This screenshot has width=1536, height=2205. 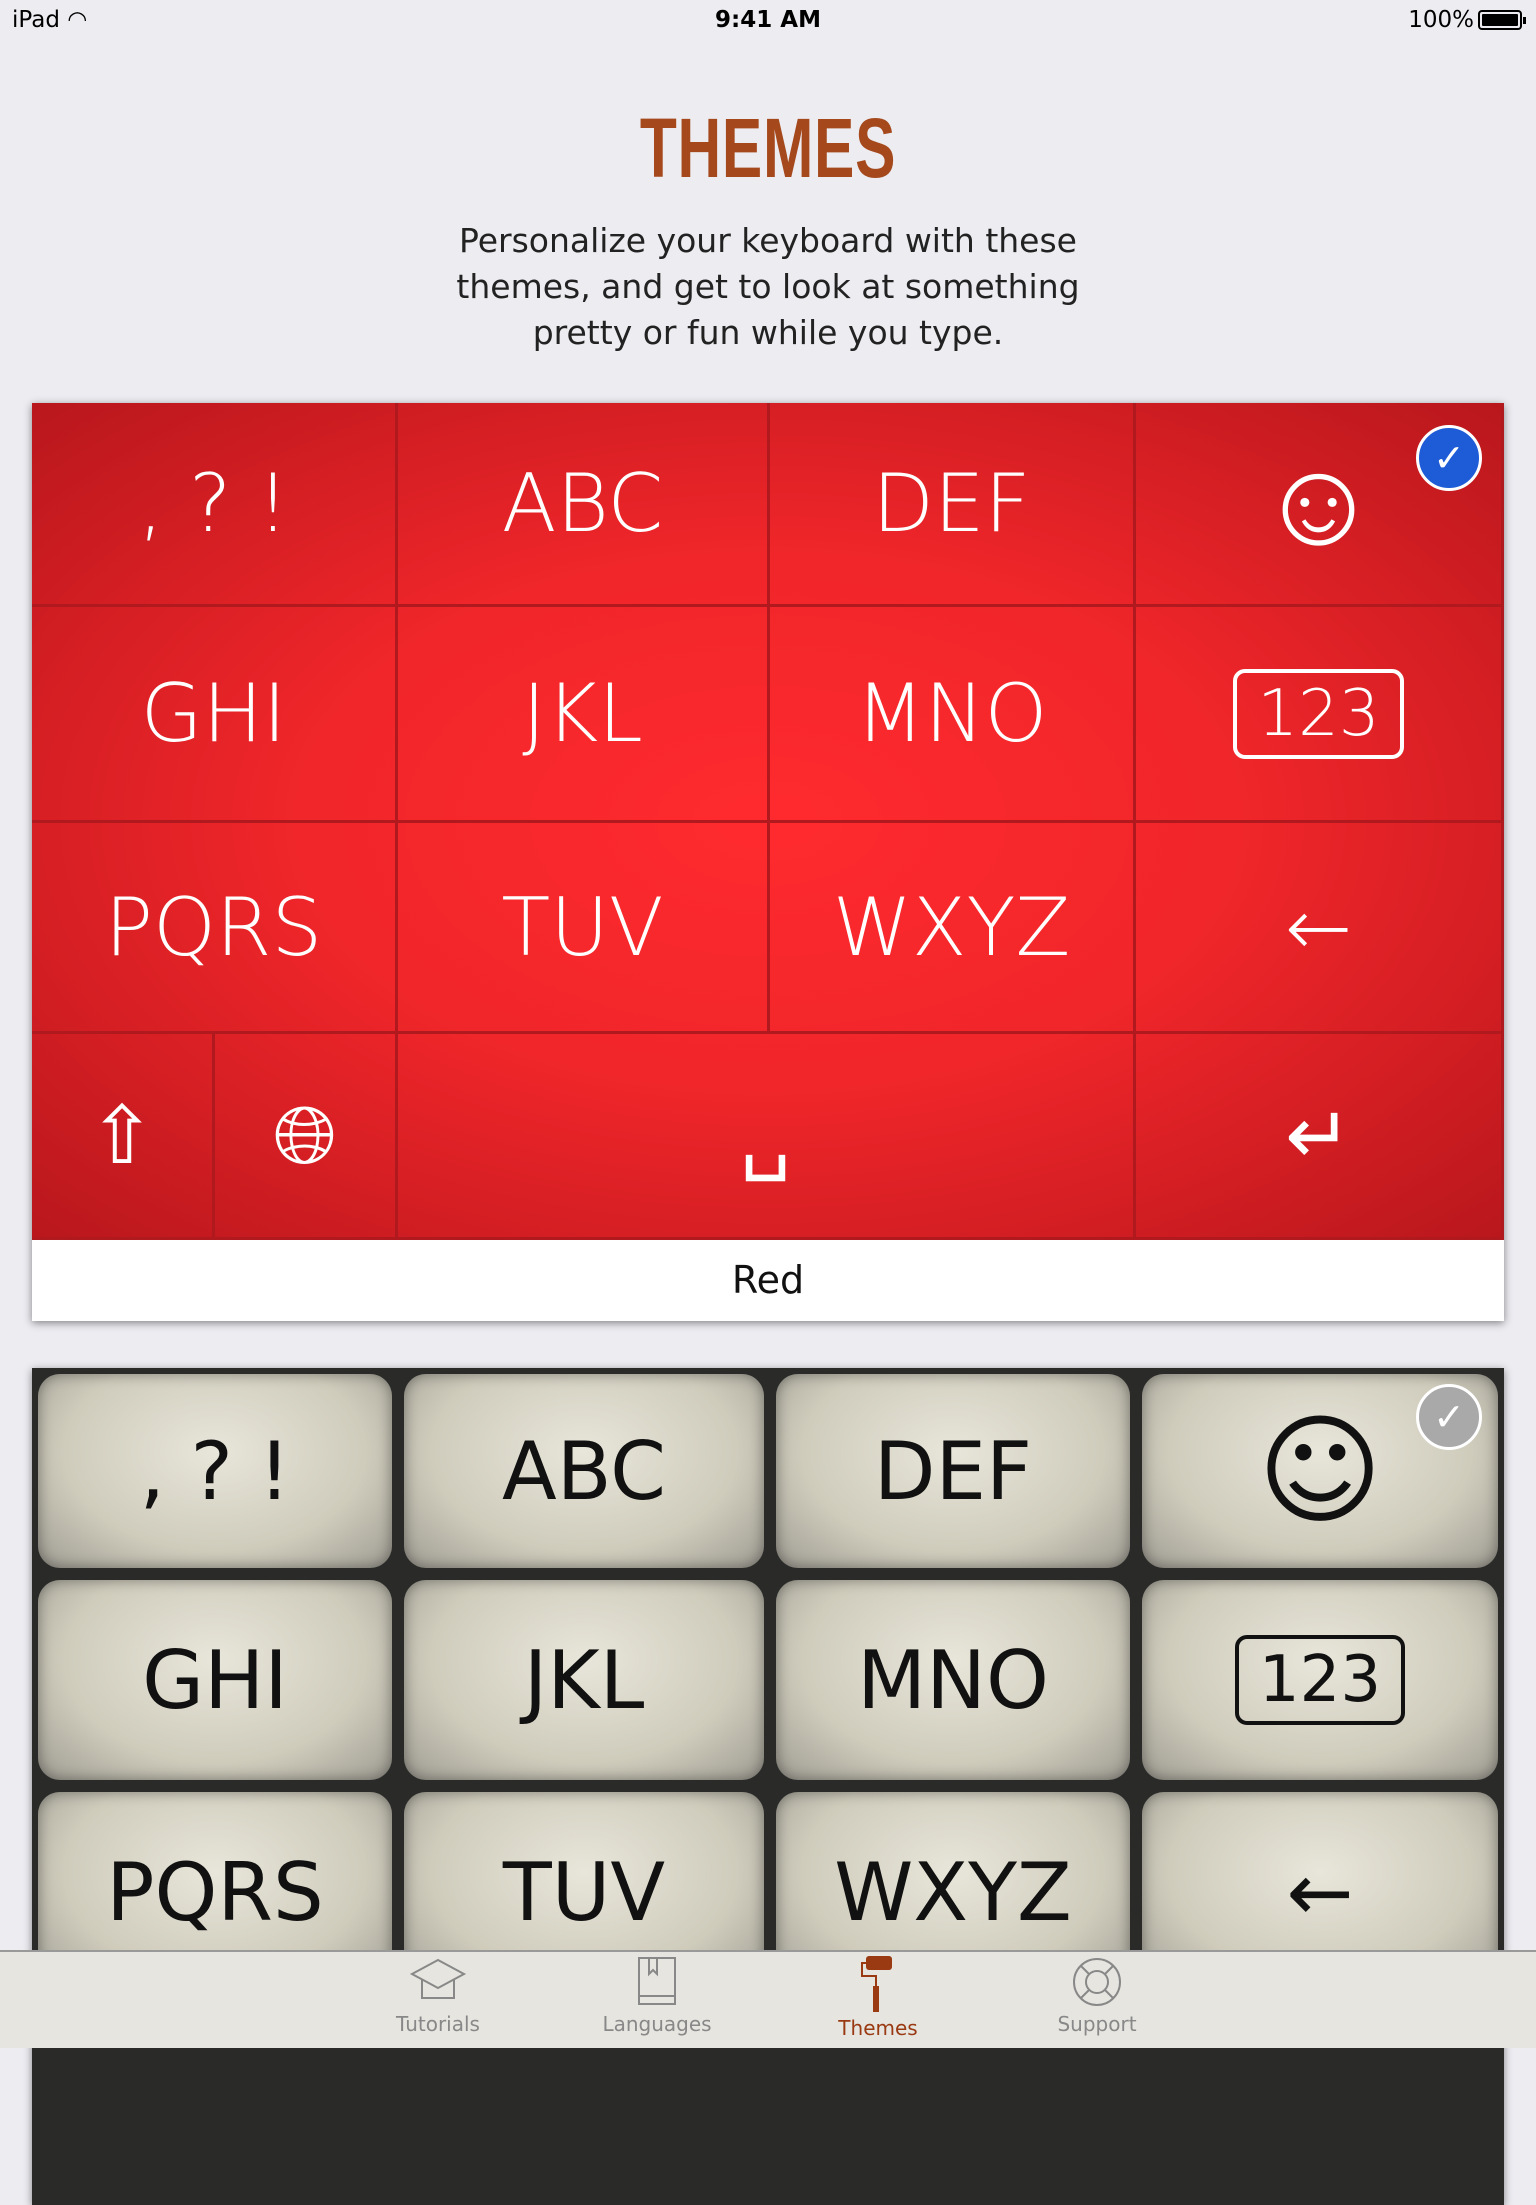 I want to click on tab-themes: Themes, so click(x=878, y=1998).